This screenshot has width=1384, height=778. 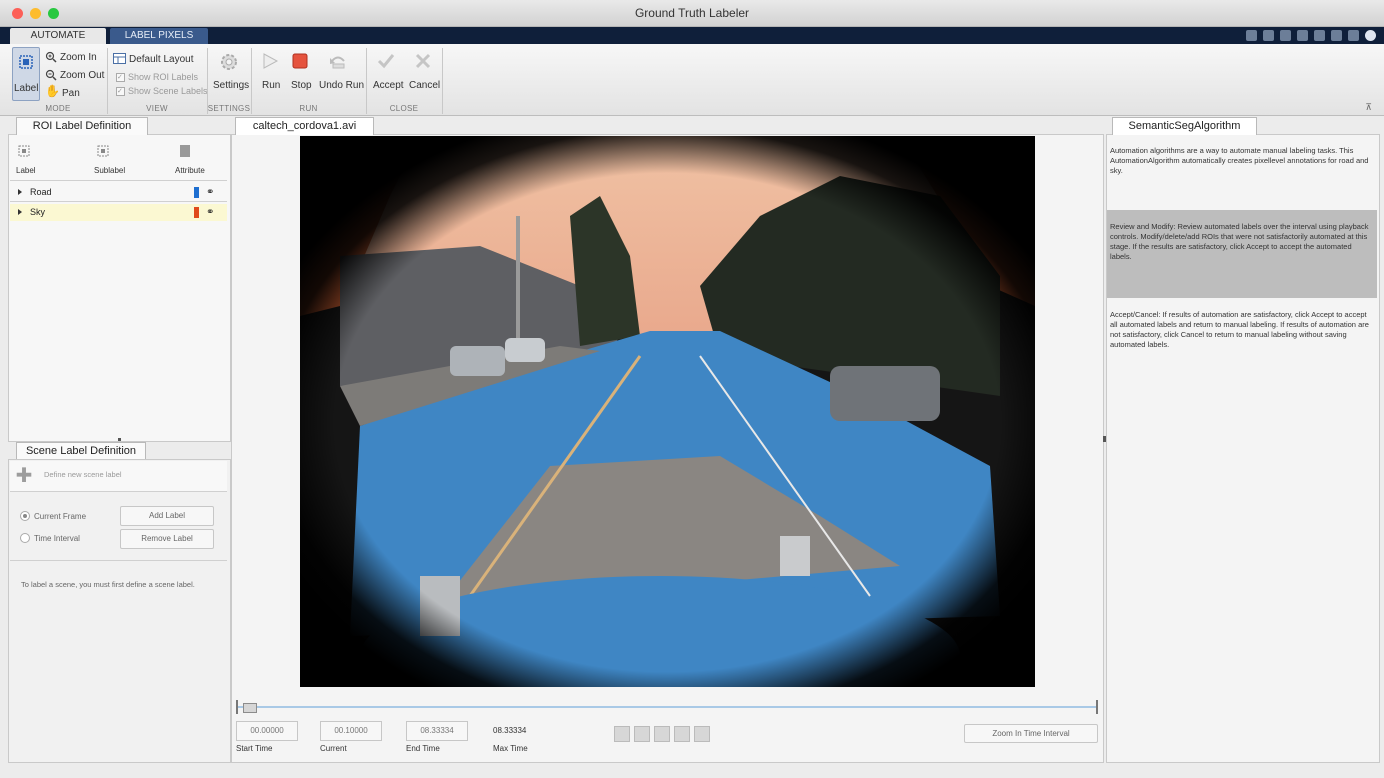 I want to click on time-interval-label: Time Interval, so click(x=57, y=538).